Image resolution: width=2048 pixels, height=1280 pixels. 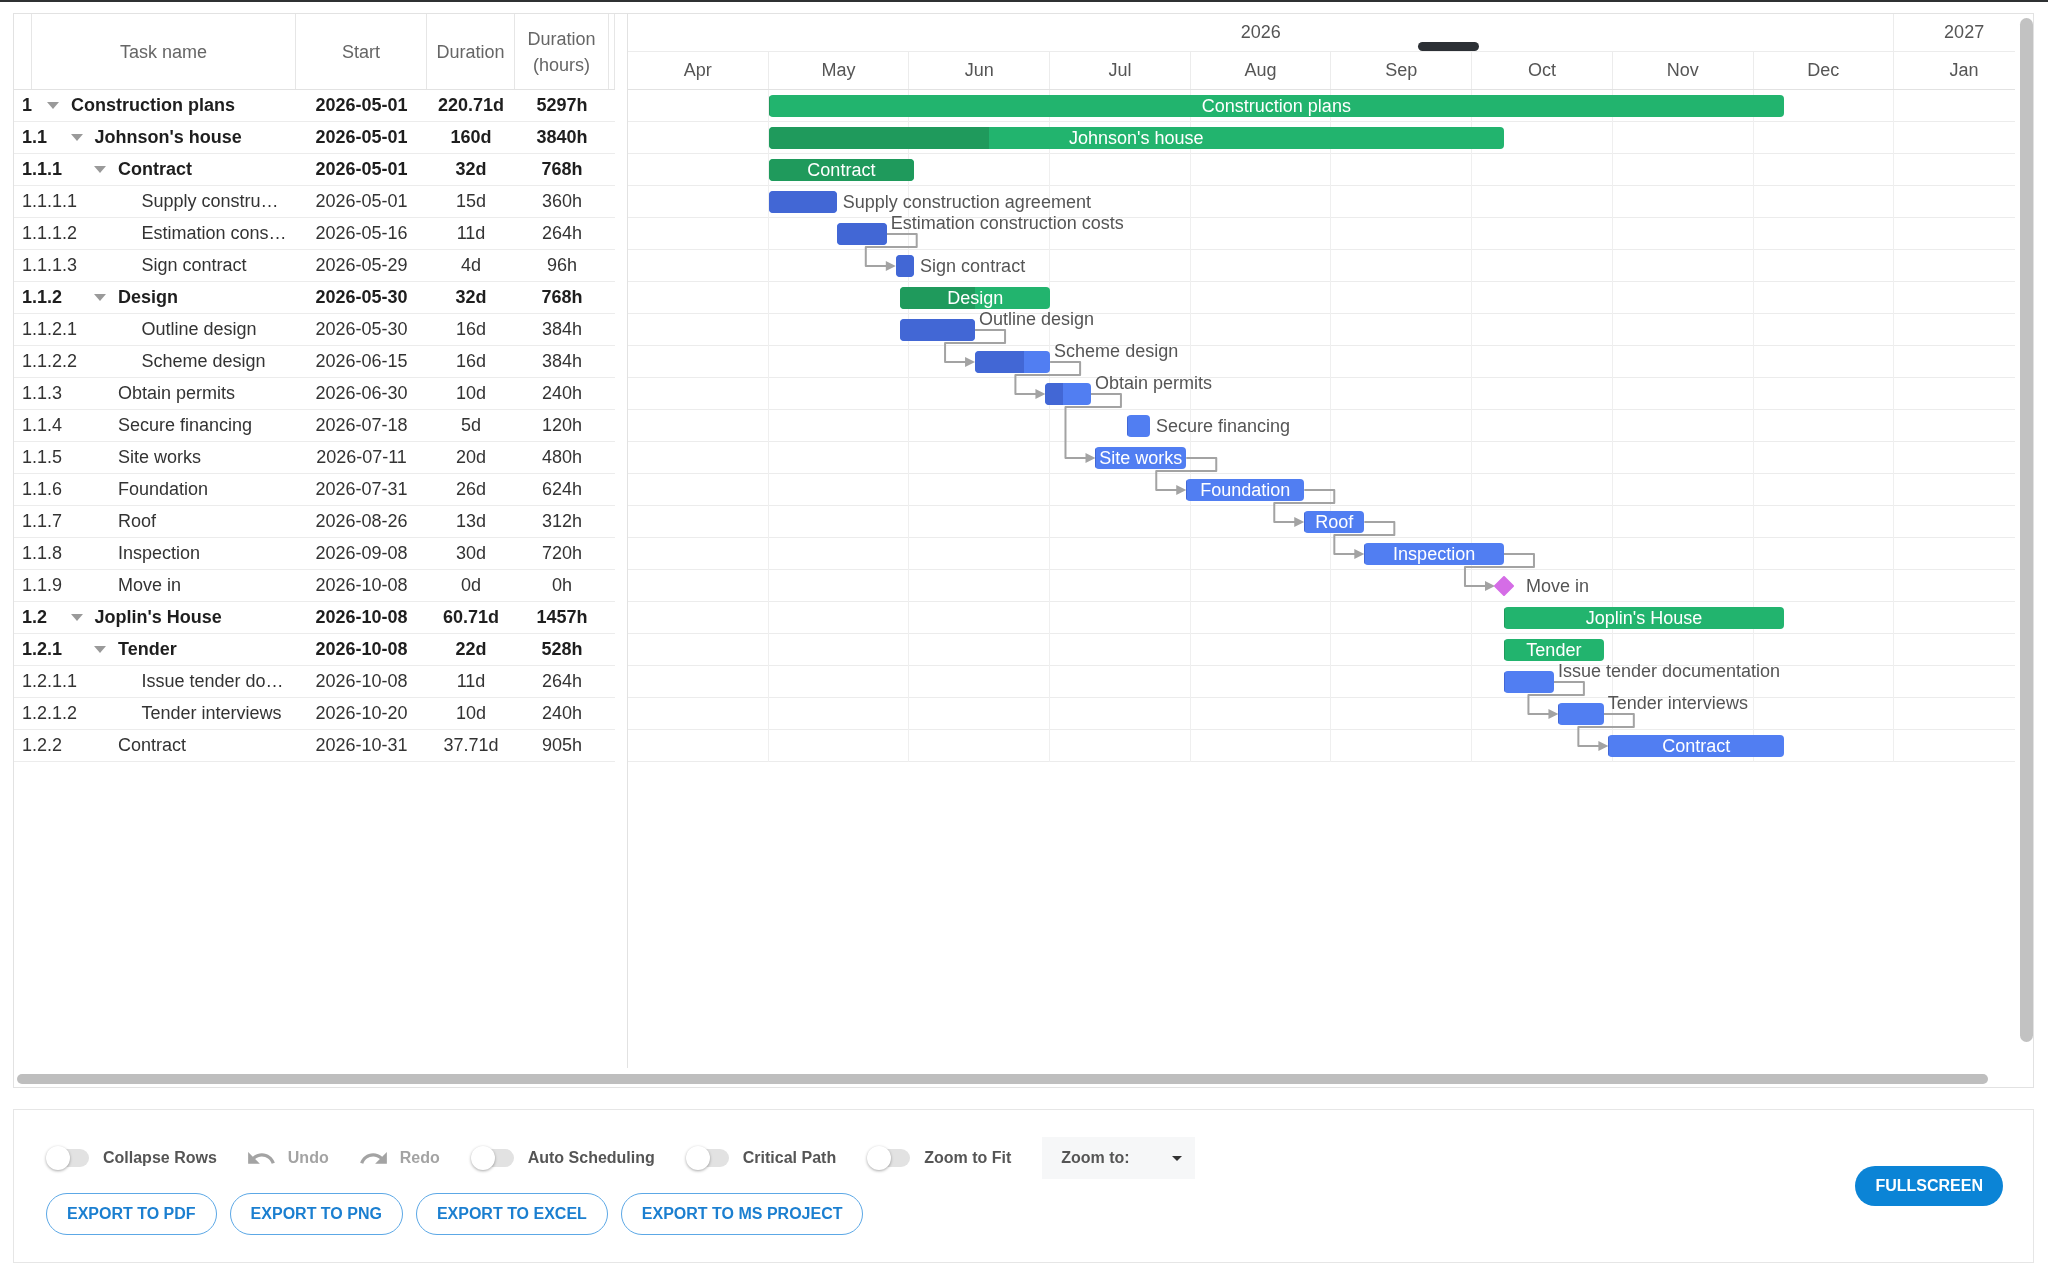 What do you see at coordinates (42, 489) in the screenshot?
I see `outline-number: 1.1.6` at bounding box center [42, 489].